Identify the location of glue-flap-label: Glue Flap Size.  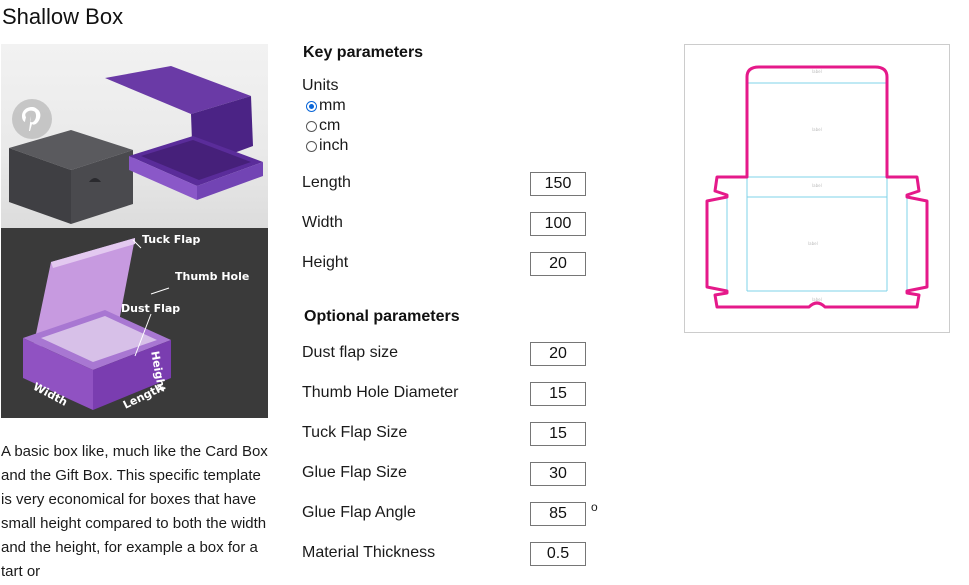
(354, 472).